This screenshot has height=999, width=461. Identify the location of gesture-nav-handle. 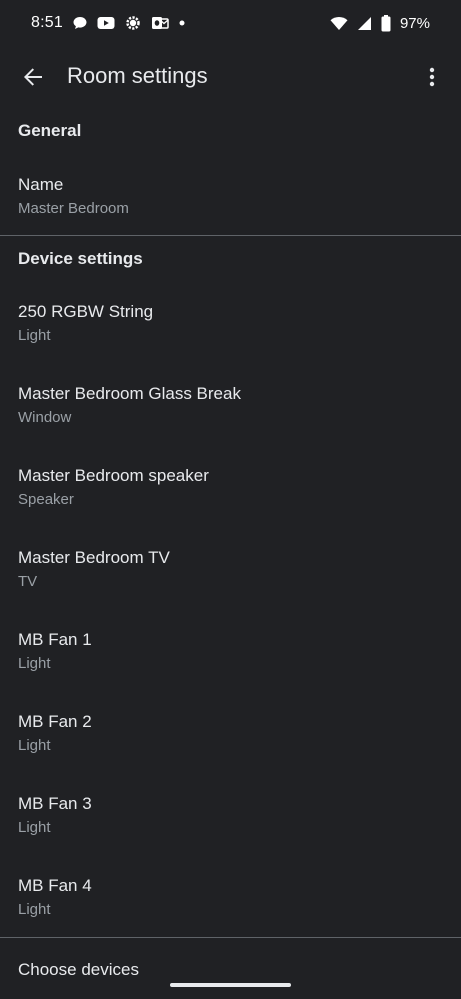
(230, 985).